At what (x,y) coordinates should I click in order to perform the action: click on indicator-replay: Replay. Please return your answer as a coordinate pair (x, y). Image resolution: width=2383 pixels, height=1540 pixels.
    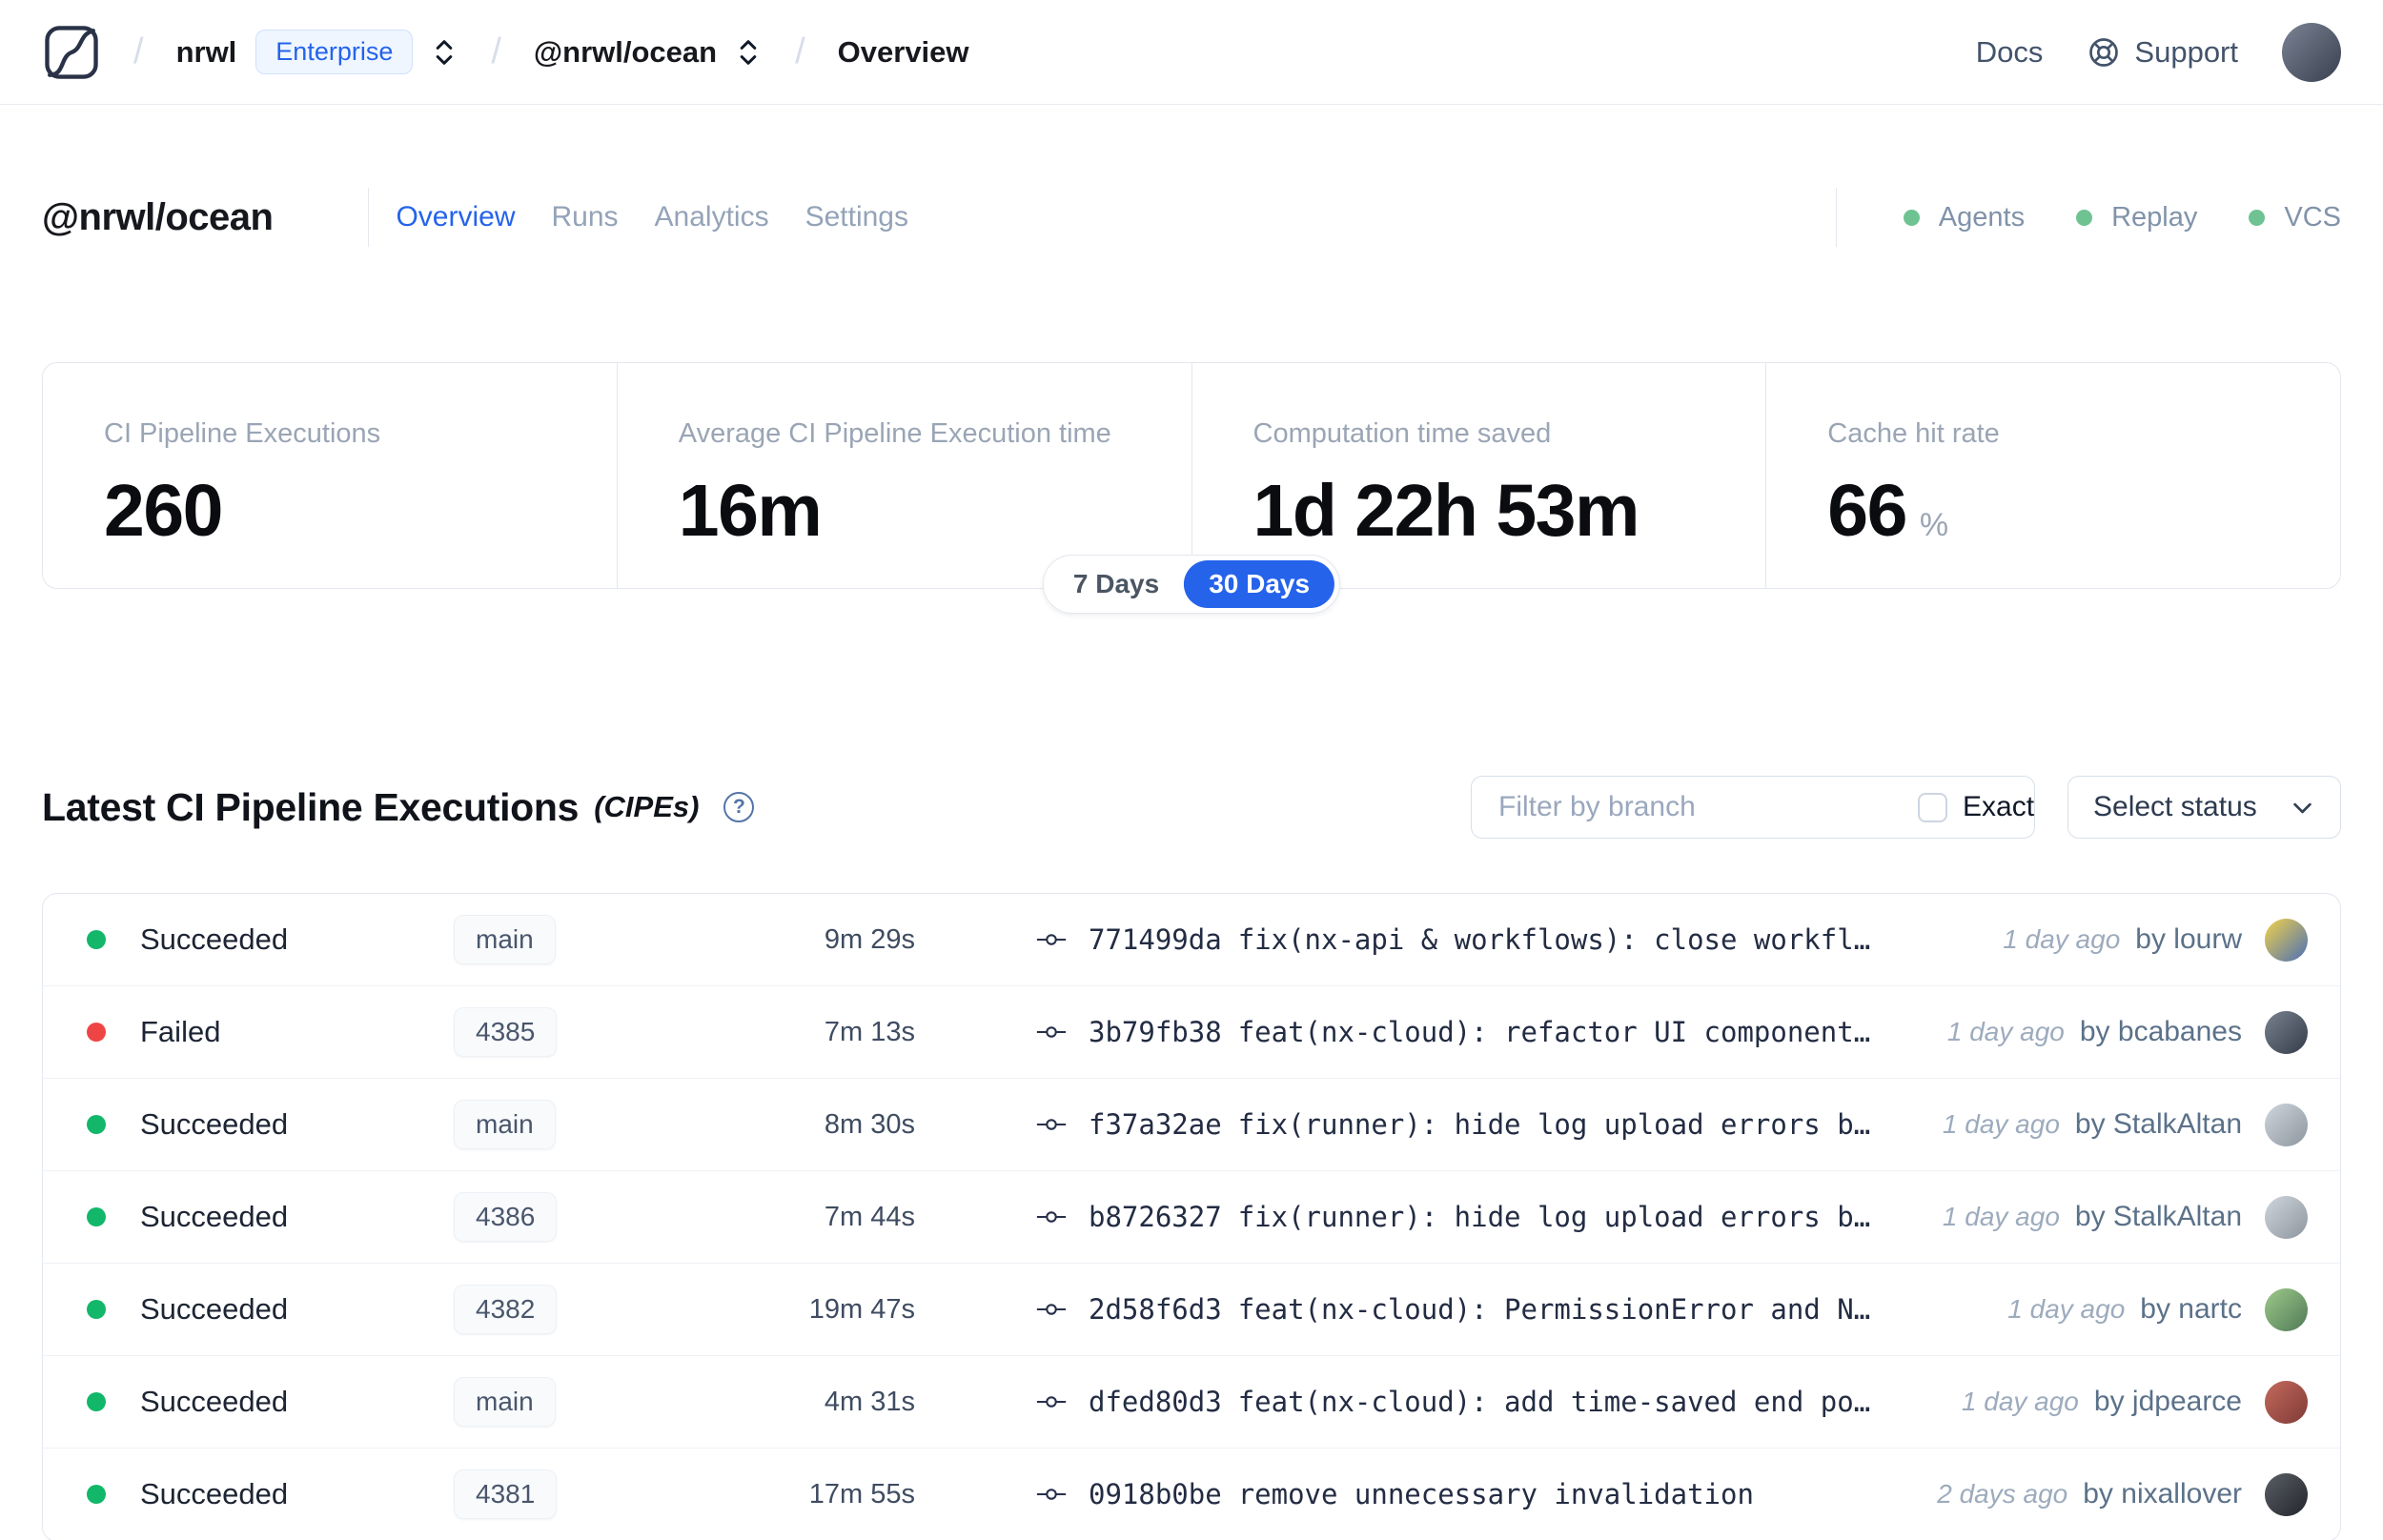
    Looking at the image, I should click on (2137, 217).